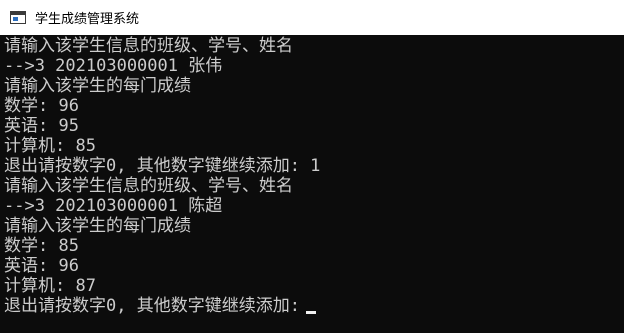 This screenshot has height=333, width=624. Describe the element at coordinates (41, 246) in the screenshot. I see `console-line-score: 数学: 85` at that location.